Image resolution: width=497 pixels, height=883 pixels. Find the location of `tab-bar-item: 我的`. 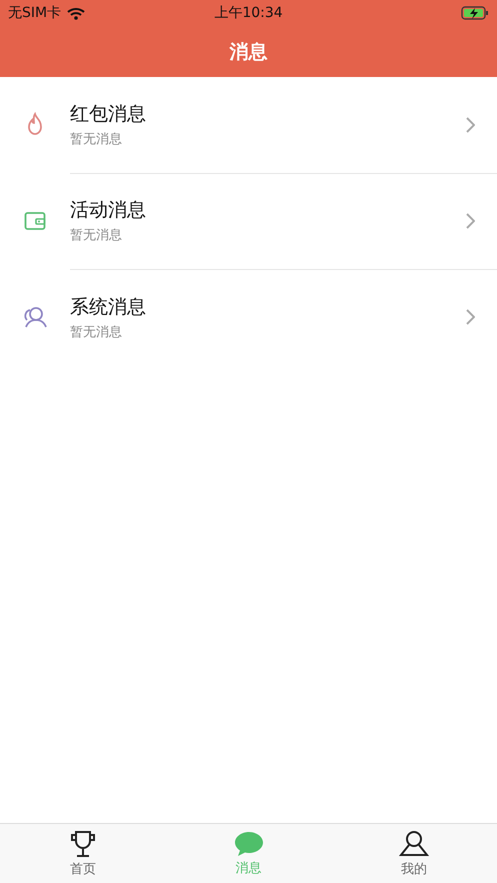

tab-bar-item: 我的 is located at coordinates (414, 853).